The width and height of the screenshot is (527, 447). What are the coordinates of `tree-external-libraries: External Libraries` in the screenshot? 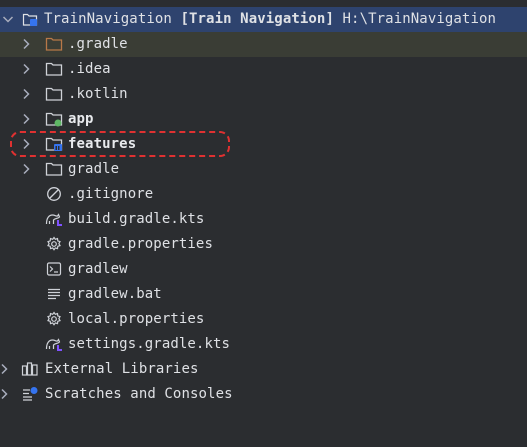 It's located at (263, 369).